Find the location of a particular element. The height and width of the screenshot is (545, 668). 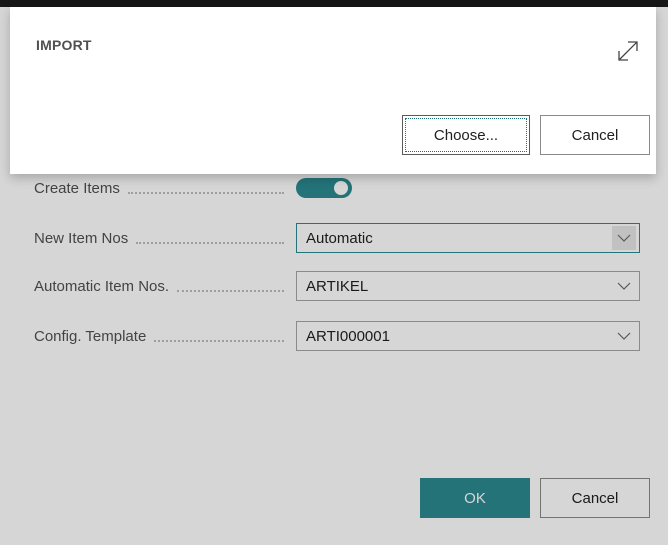

create-items-toggle is located at coordinates (324, 188).